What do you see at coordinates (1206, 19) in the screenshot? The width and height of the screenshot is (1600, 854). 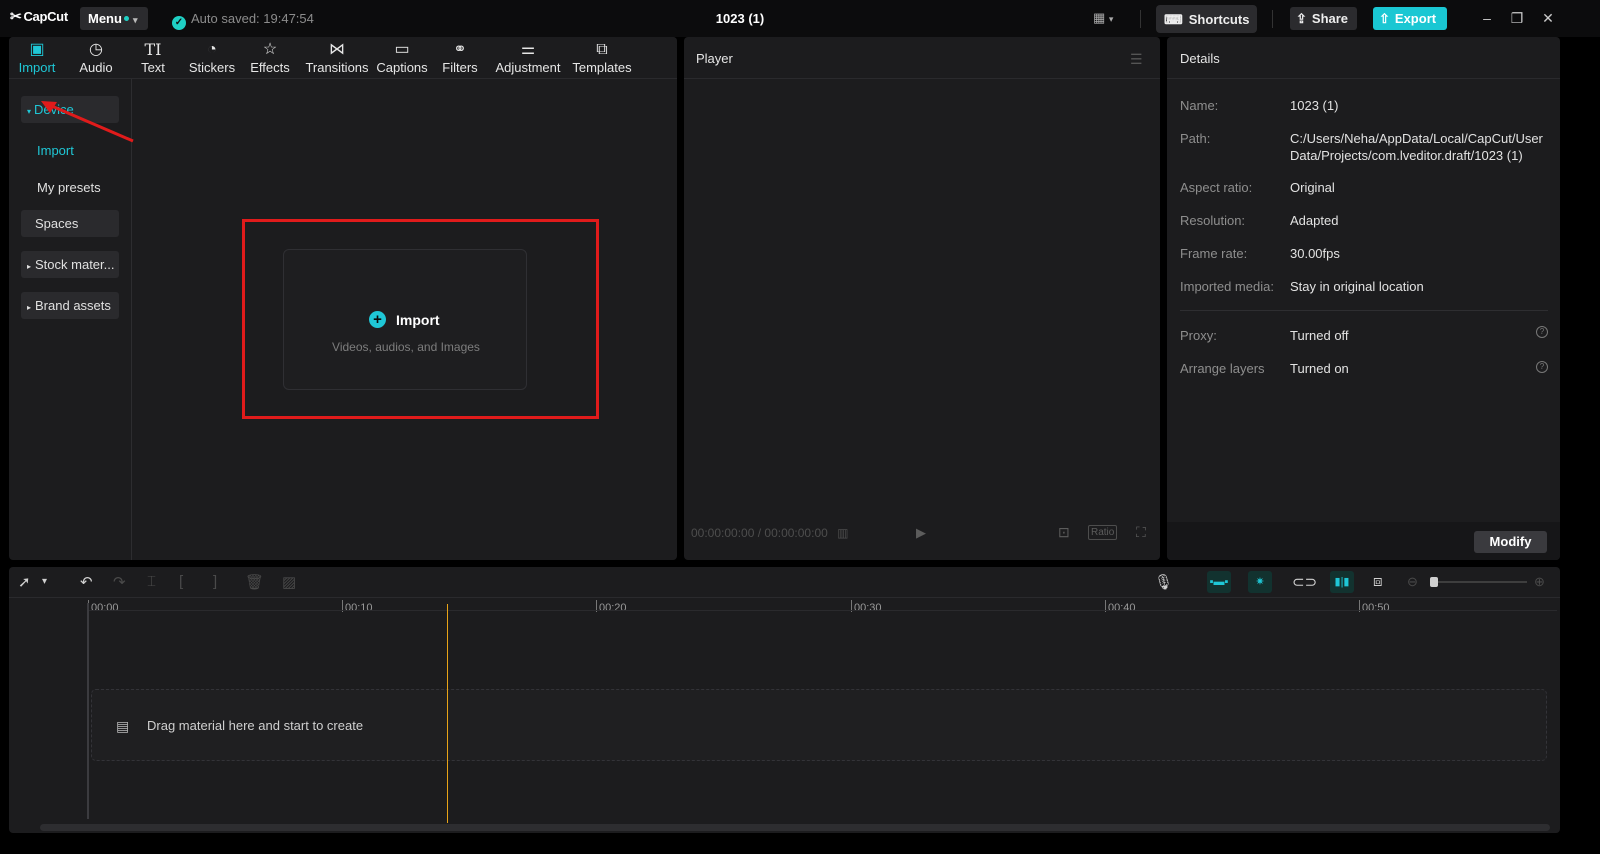 I see `shortcuts-button: ⌨ Shortcuts` at bounding box center [1206, 19].